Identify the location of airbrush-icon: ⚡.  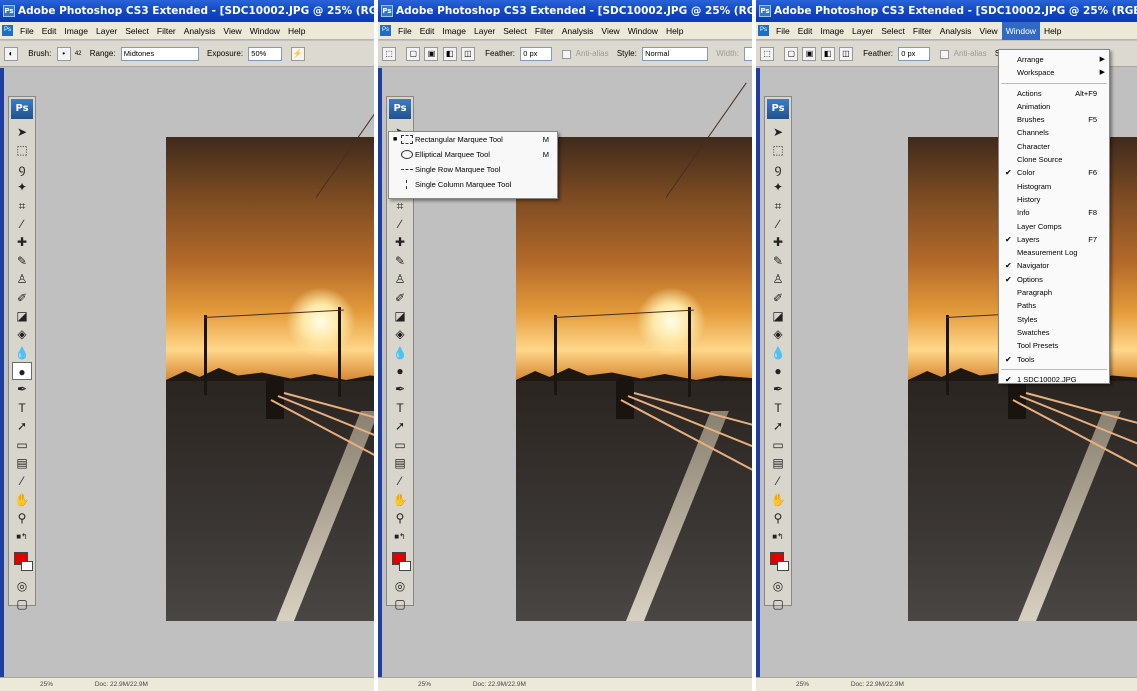
(297, 54).